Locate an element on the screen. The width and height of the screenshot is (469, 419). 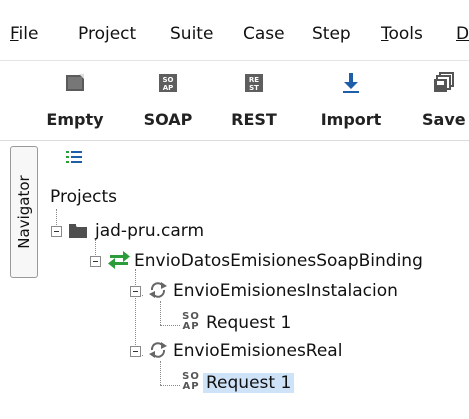
menu-tools: Tools is located at coordinates (402, 34).